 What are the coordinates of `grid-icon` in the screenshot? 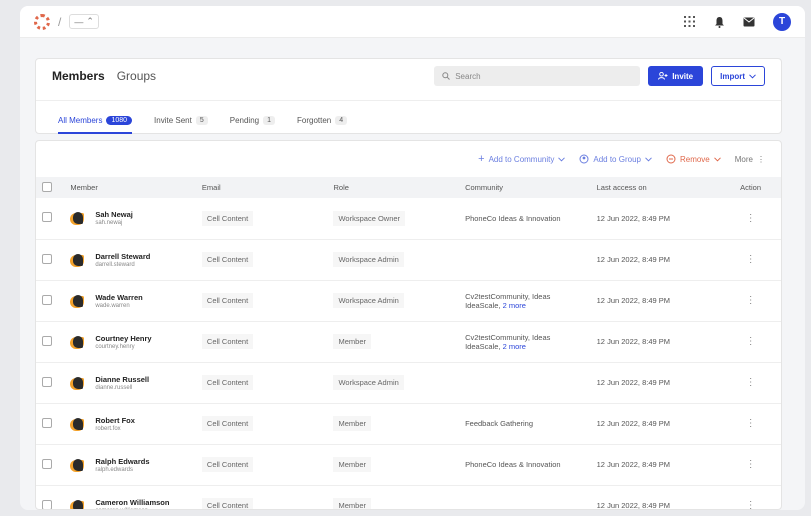 It's located at (689, 22).